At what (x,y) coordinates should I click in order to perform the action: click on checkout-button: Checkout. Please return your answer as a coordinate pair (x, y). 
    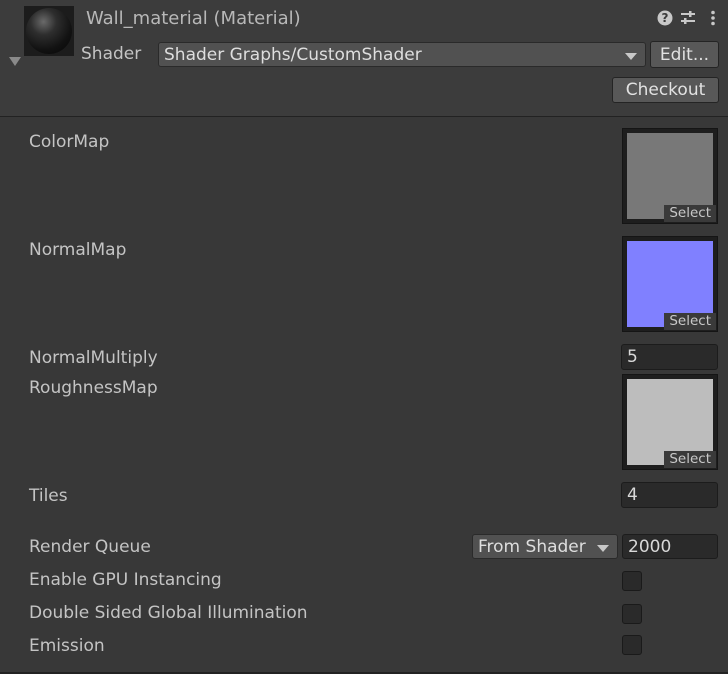
    Looking at the image, I should click on (665, 90).